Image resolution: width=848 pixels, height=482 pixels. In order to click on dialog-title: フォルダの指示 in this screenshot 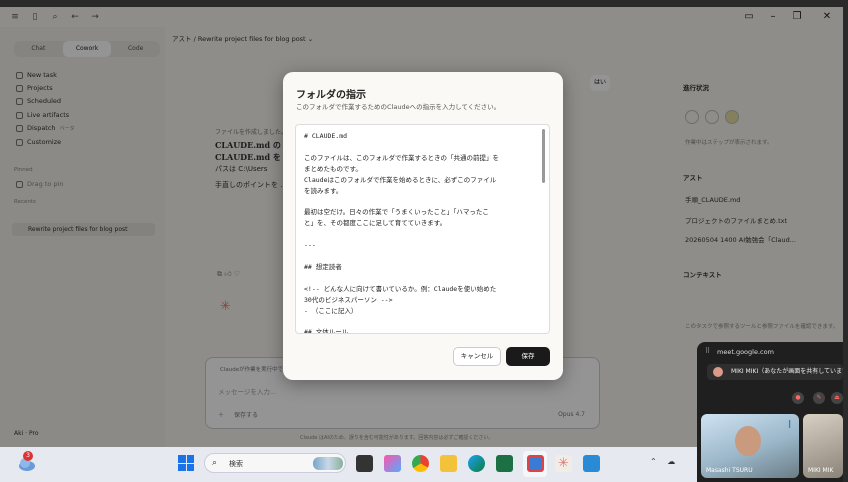, I will do `click(331, 95)`.